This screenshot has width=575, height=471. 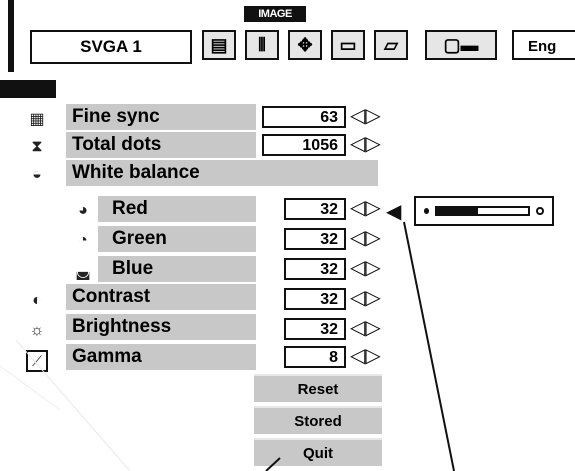 I want to click on callout-line-left, so click(x=273, y=464).